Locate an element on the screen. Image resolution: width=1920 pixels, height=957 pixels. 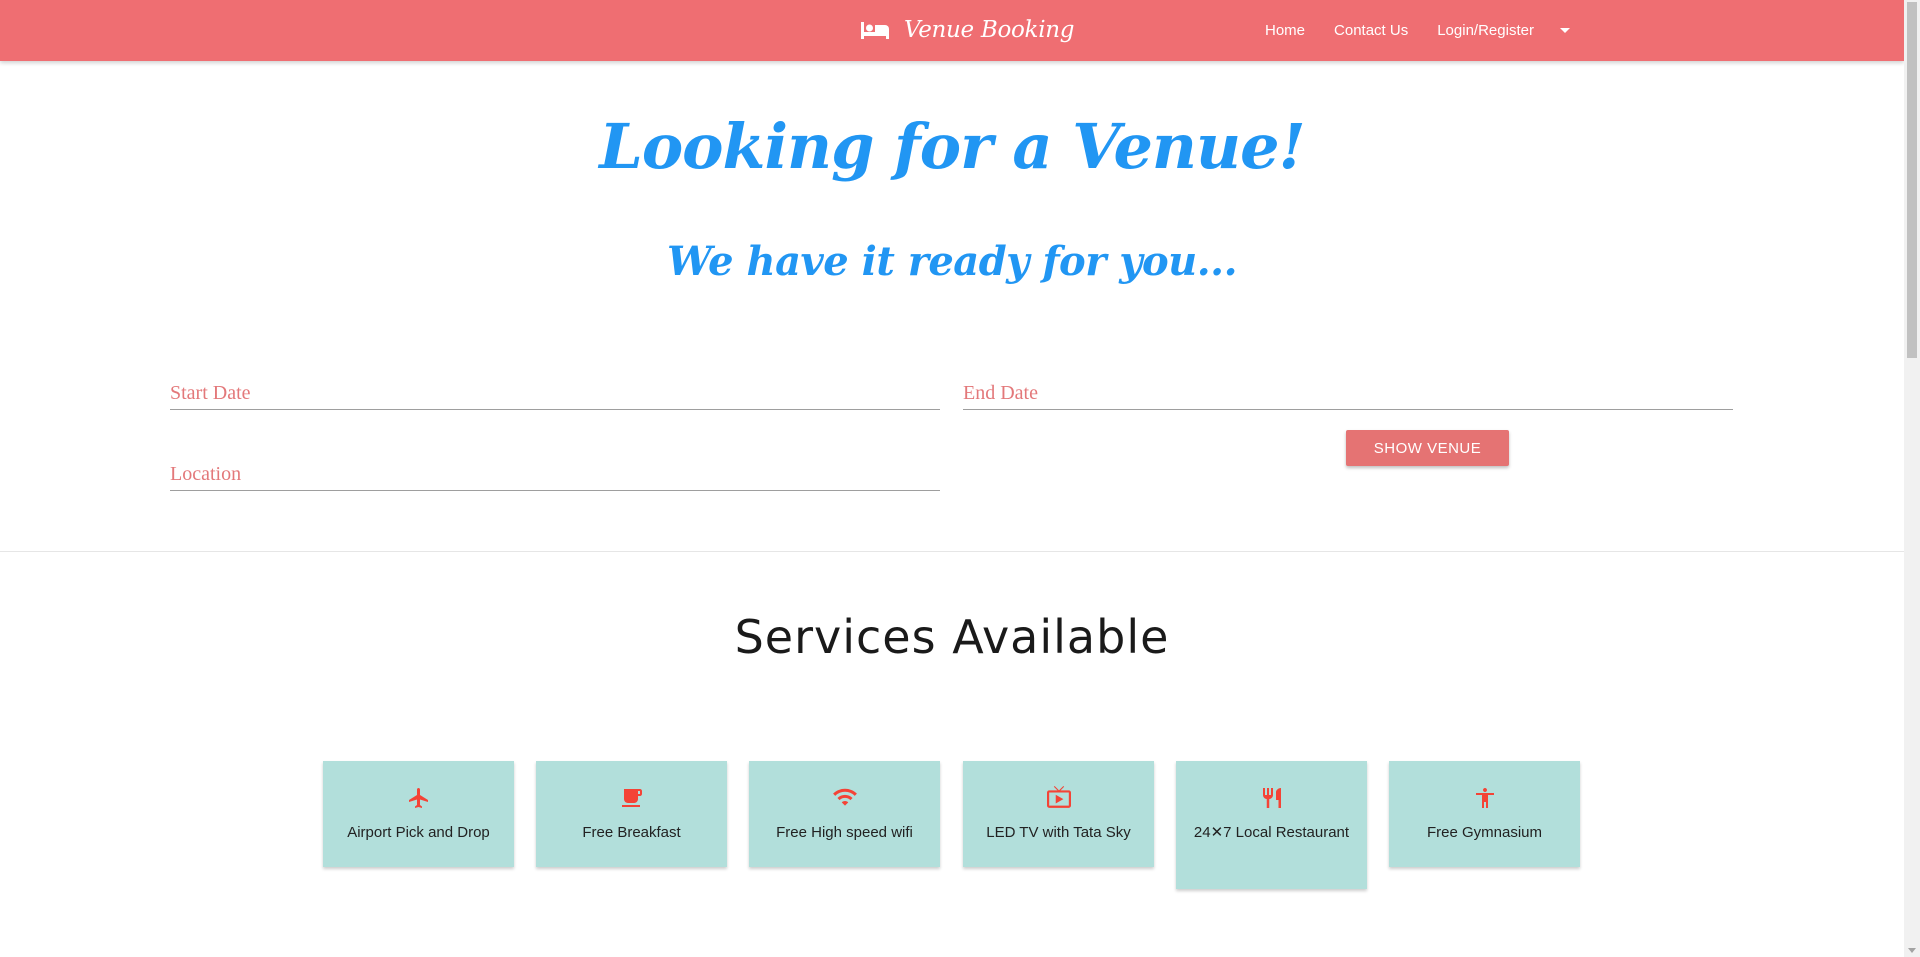
nav-link-login-register: Login/Register is located at coordinates (1485, 30).